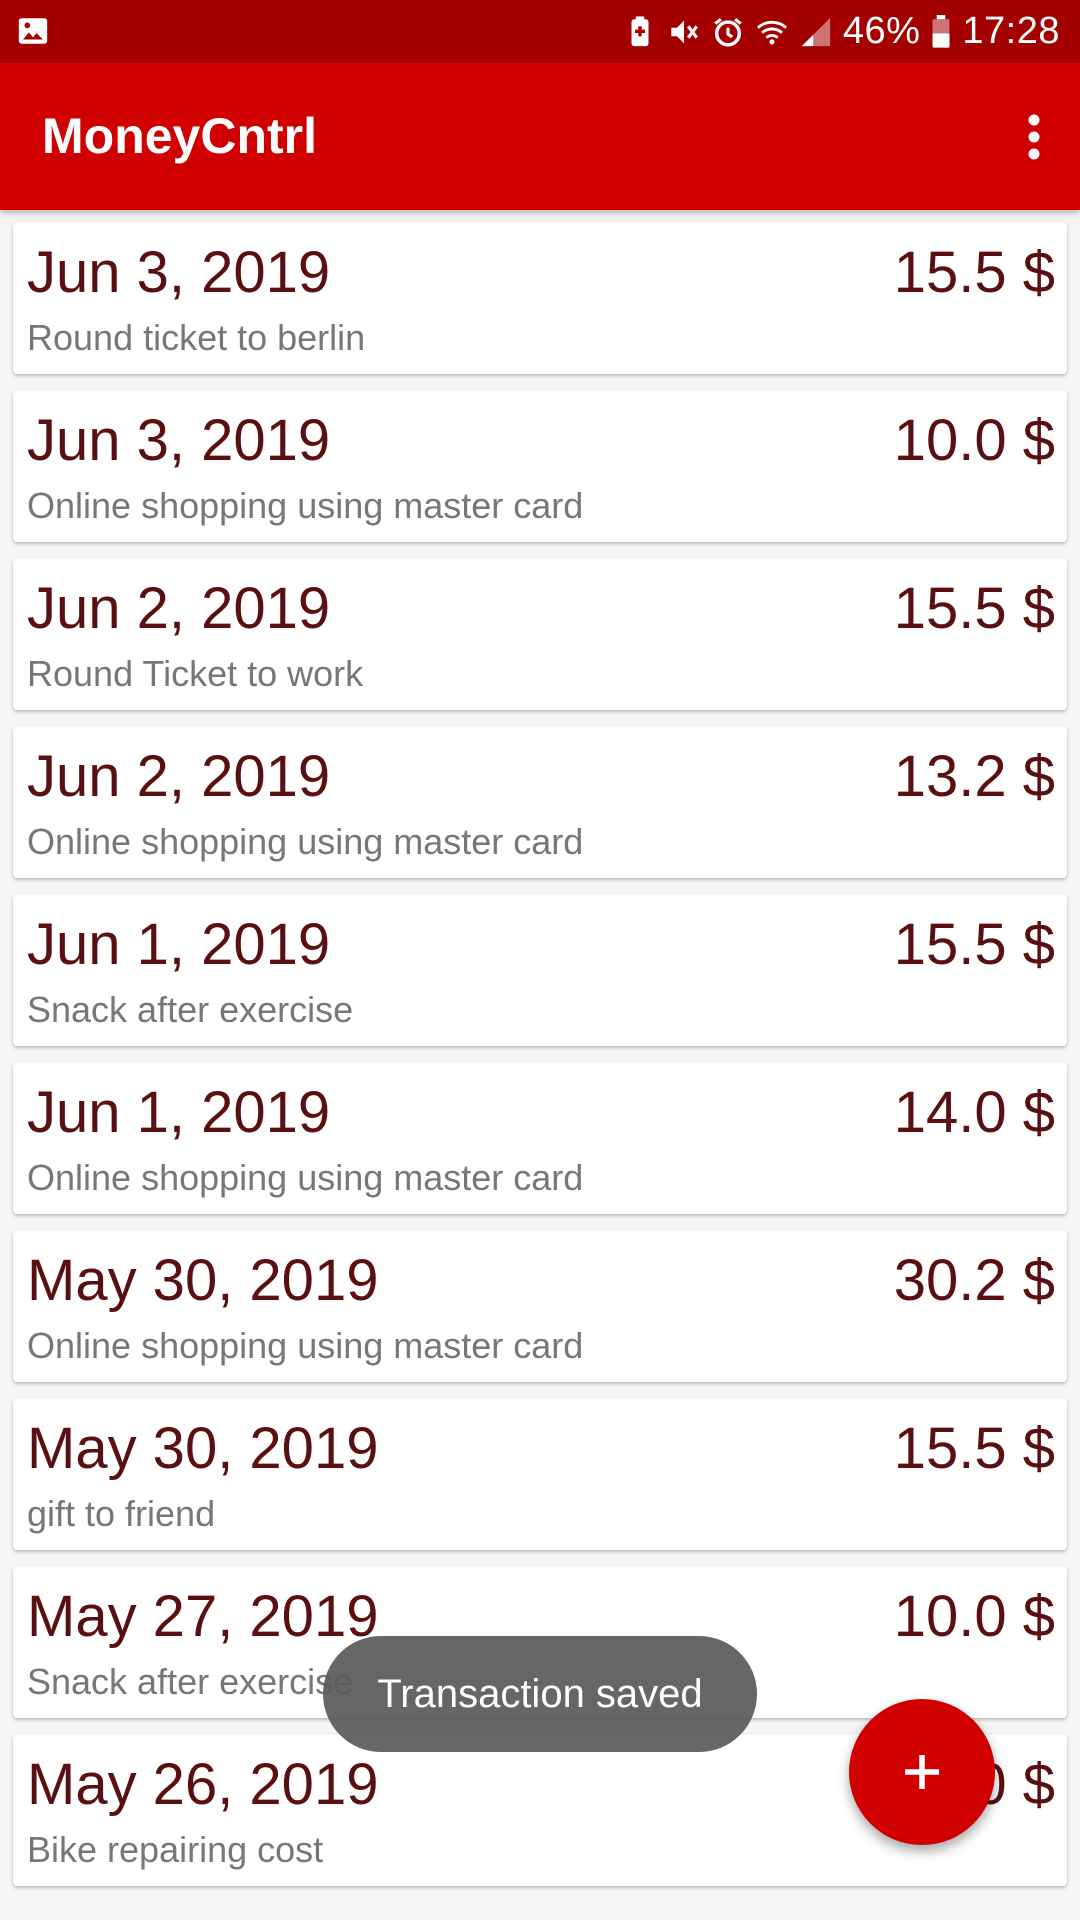  I want to click on mute-icon, so click(684, 31).